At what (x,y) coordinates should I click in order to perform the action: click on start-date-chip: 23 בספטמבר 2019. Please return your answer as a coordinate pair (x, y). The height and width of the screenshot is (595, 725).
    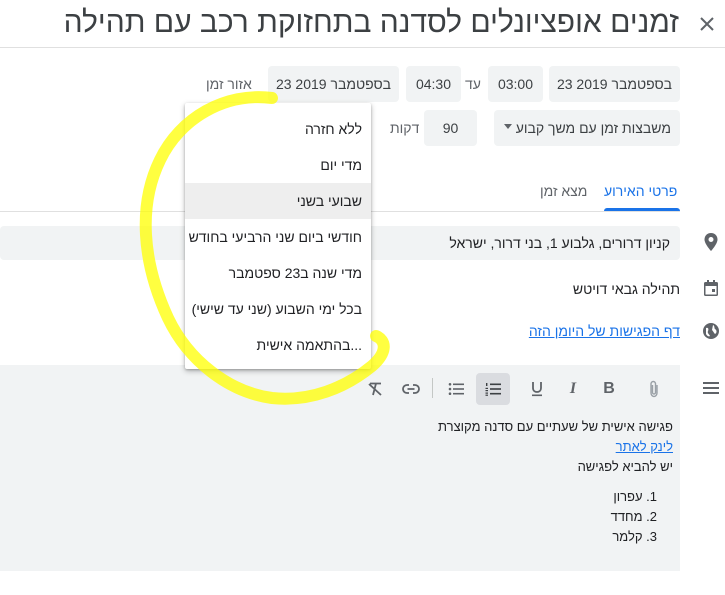
    Looking at the image, I should click on (614, 84).